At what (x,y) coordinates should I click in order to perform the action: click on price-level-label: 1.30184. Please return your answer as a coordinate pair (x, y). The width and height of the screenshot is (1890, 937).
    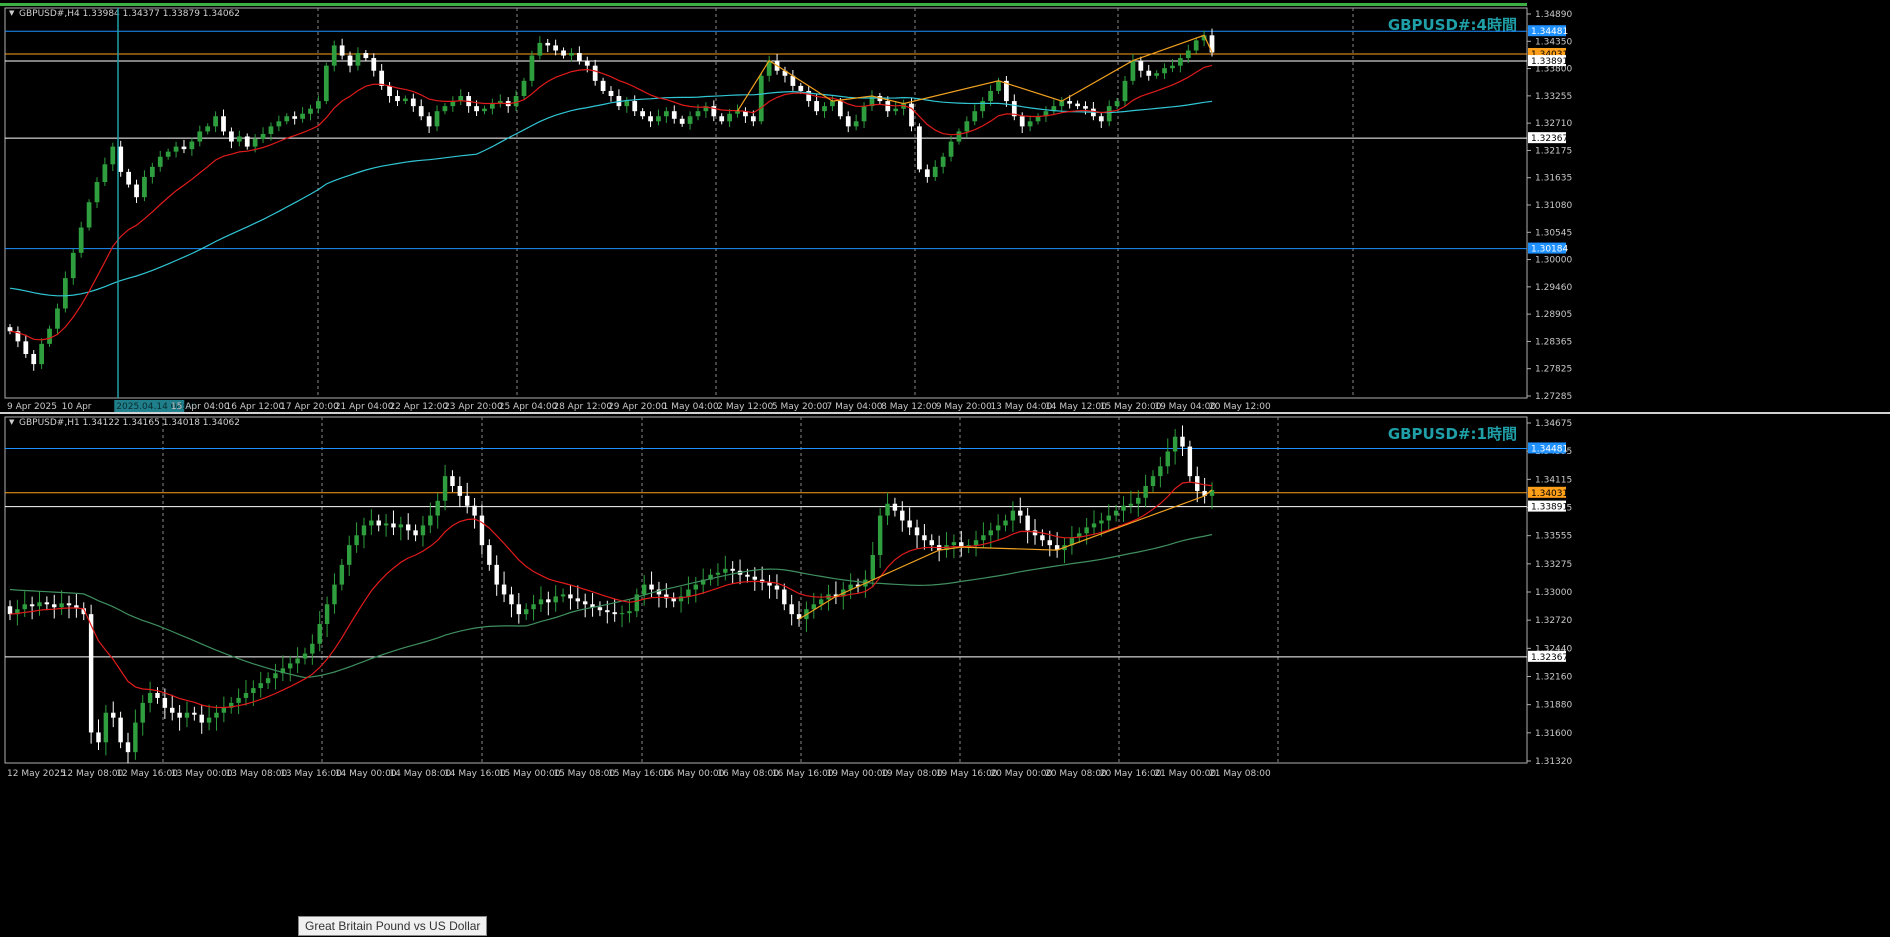
    Looking at the image, I should click on (1549, 250).